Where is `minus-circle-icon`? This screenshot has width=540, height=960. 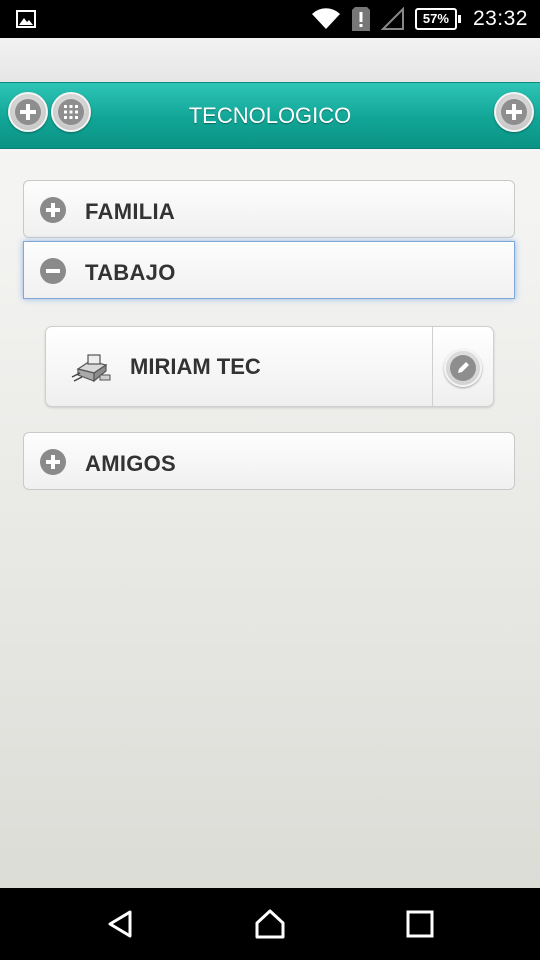
minus-circle-icon is located at coordinates (53, 271).